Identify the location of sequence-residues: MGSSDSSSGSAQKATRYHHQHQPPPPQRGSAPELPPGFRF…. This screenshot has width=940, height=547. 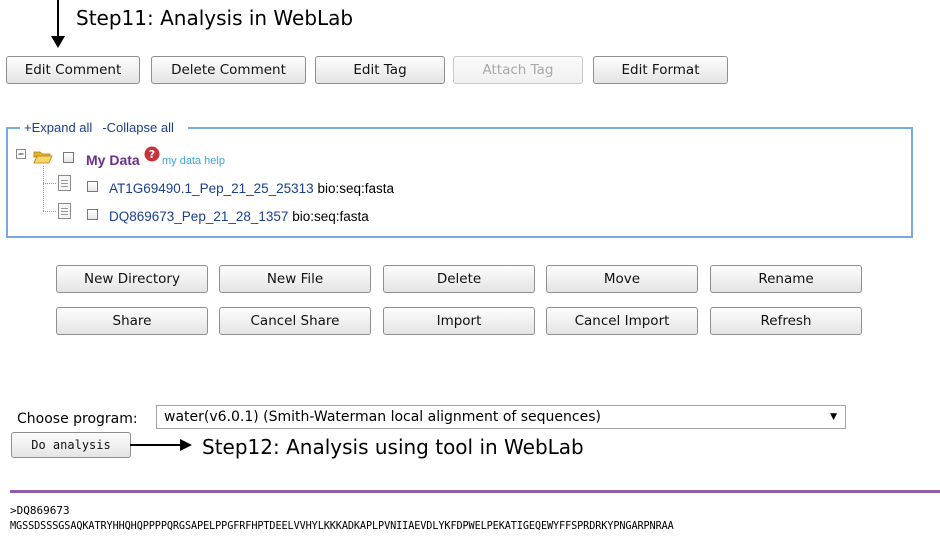
(342, 526).